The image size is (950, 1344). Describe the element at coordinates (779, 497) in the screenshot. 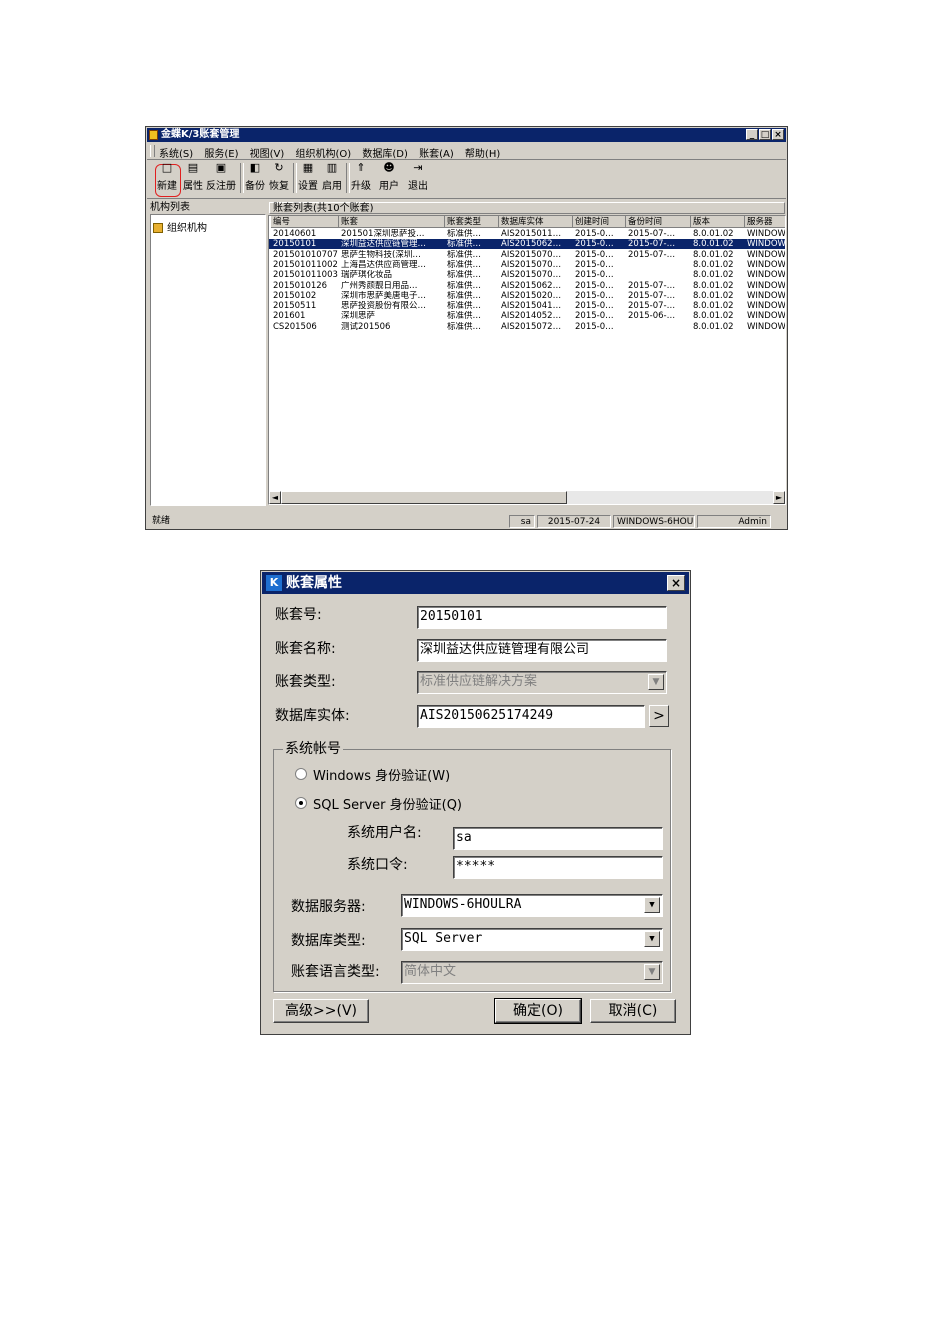

I see `scroll-right-icon: ►` at that location.